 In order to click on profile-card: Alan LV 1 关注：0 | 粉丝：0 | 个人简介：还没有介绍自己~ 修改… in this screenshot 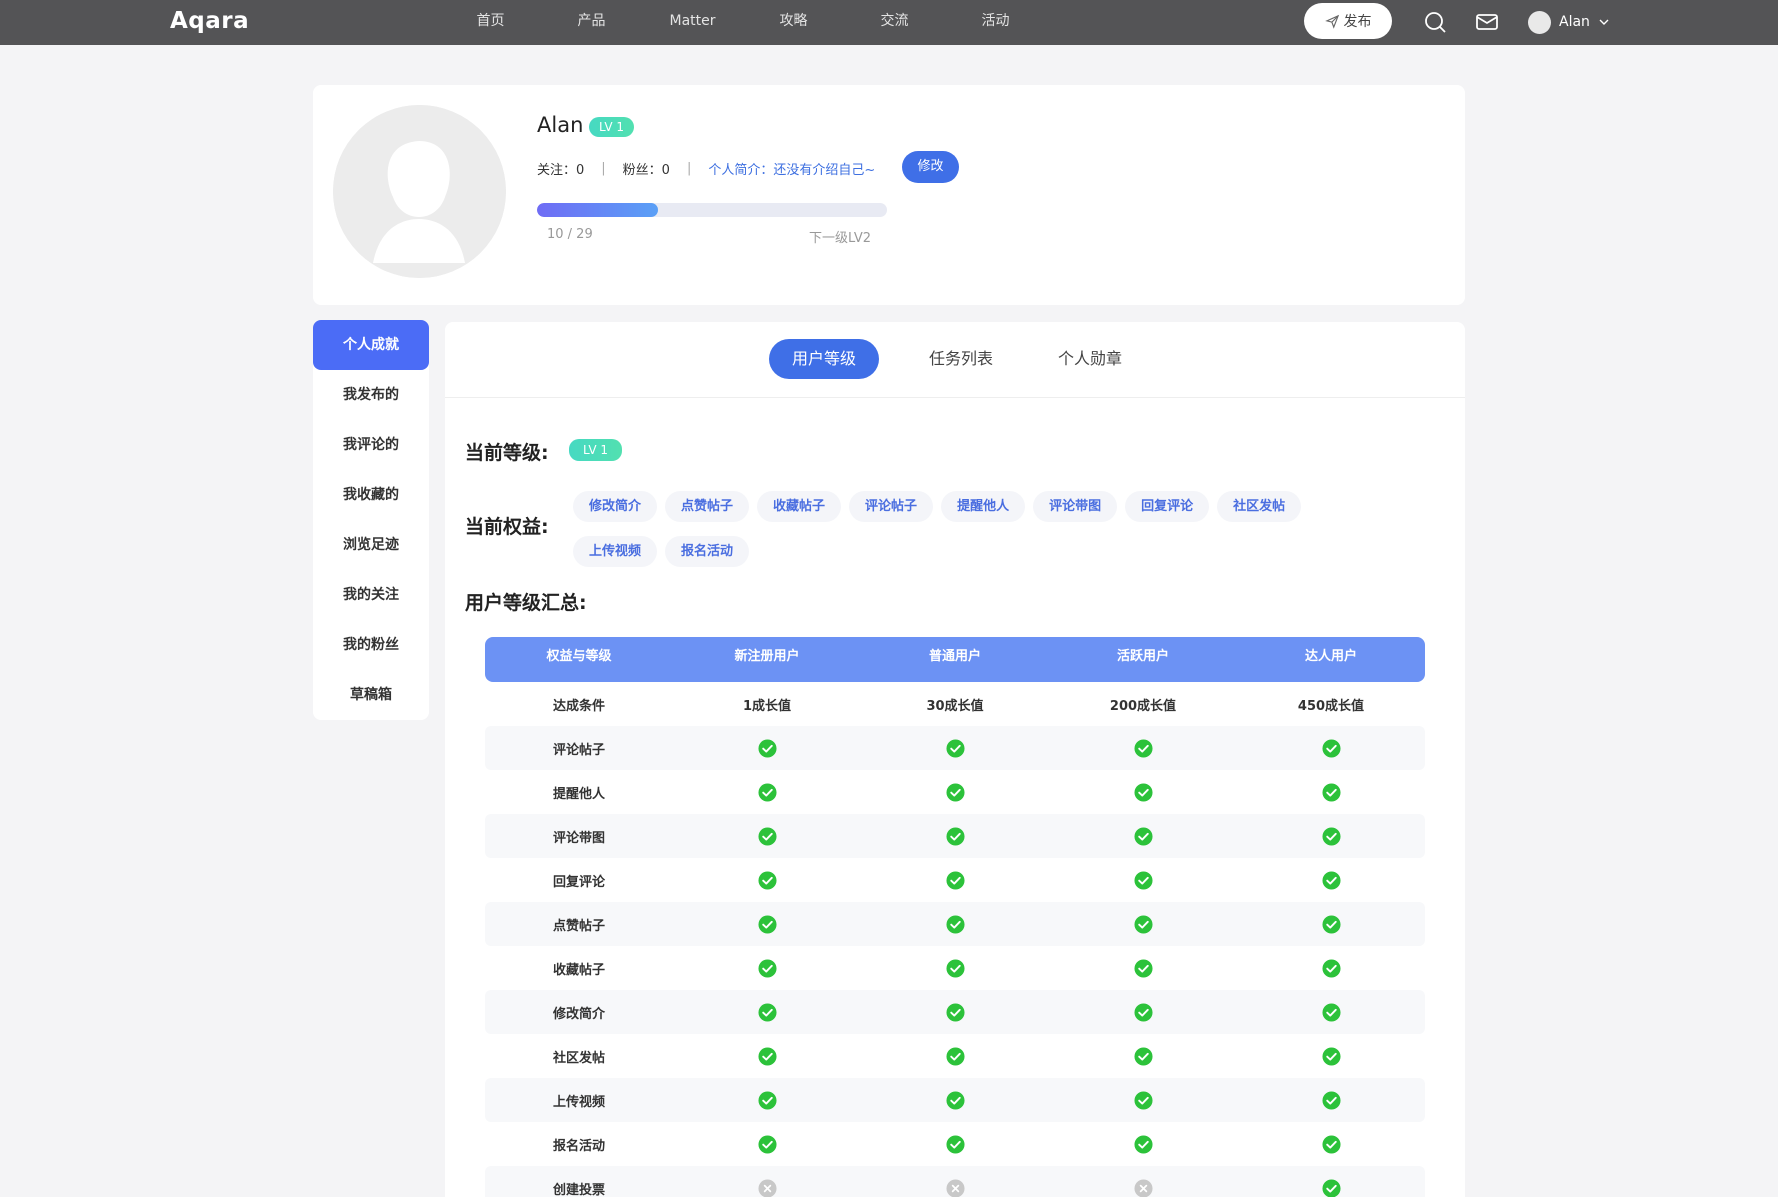, I will do `click(889, 195)`.